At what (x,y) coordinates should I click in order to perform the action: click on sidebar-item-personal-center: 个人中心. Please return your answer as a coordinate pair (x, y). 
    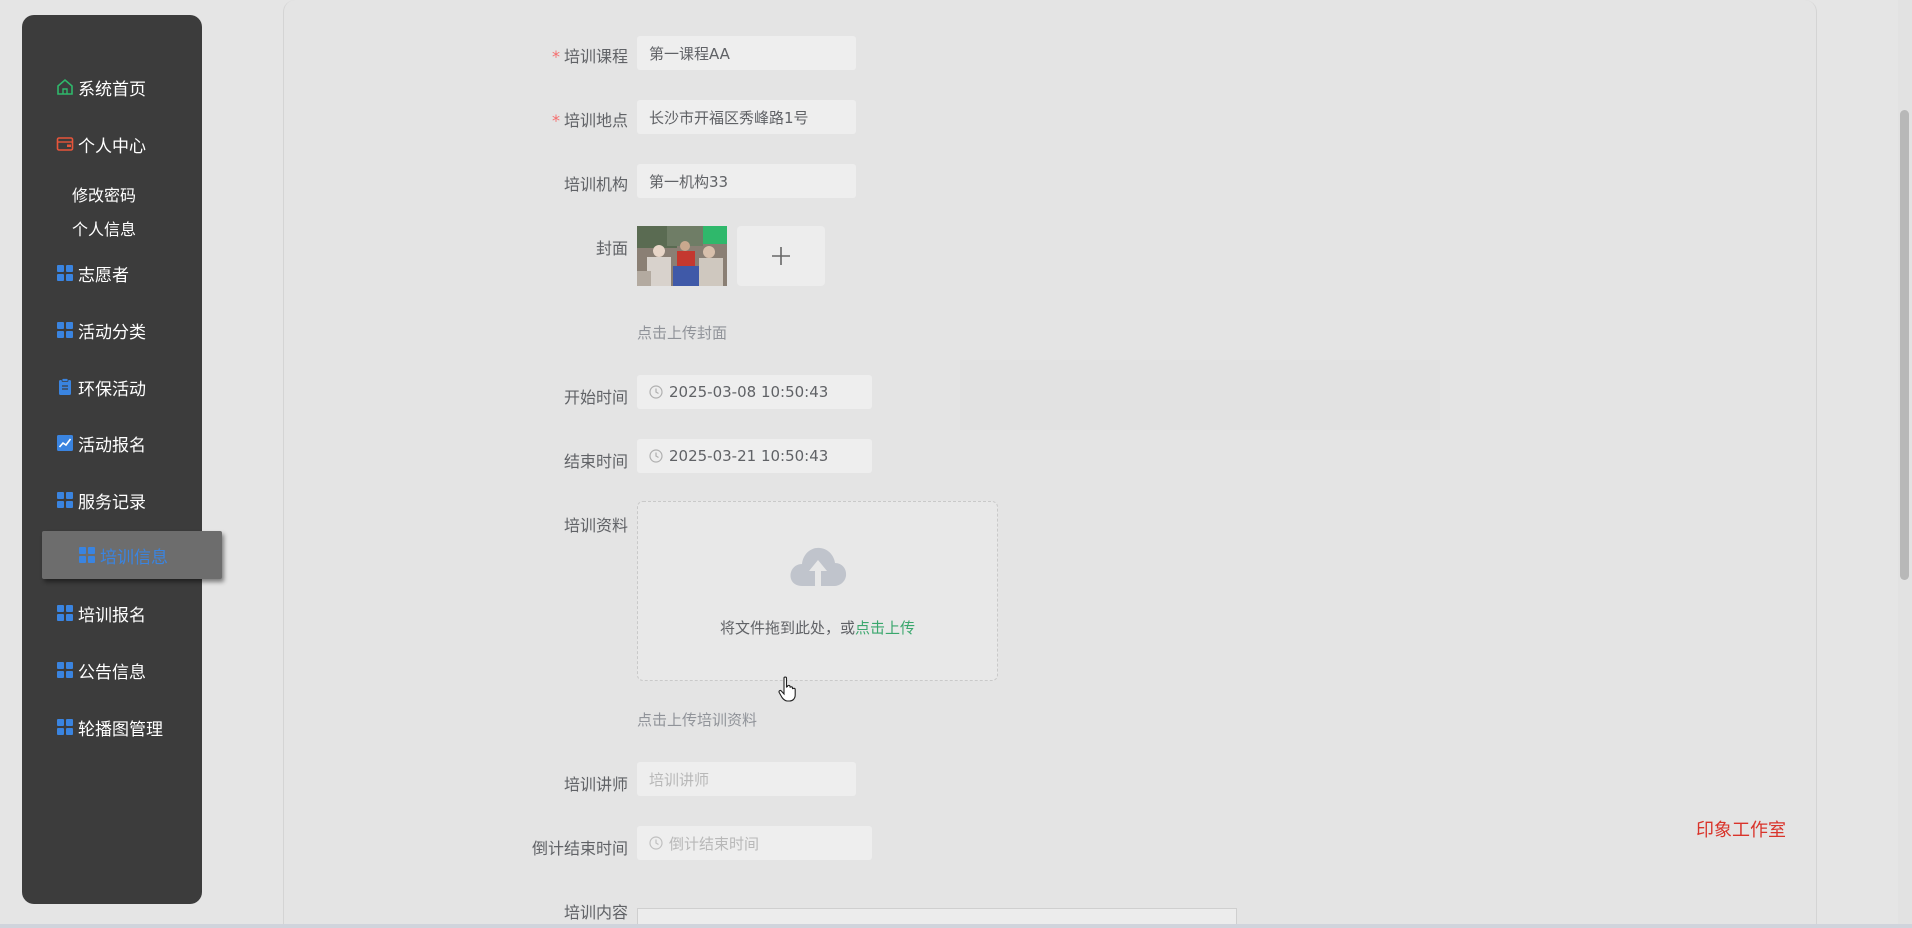
    Looking at the image, I should click on (112, 144).